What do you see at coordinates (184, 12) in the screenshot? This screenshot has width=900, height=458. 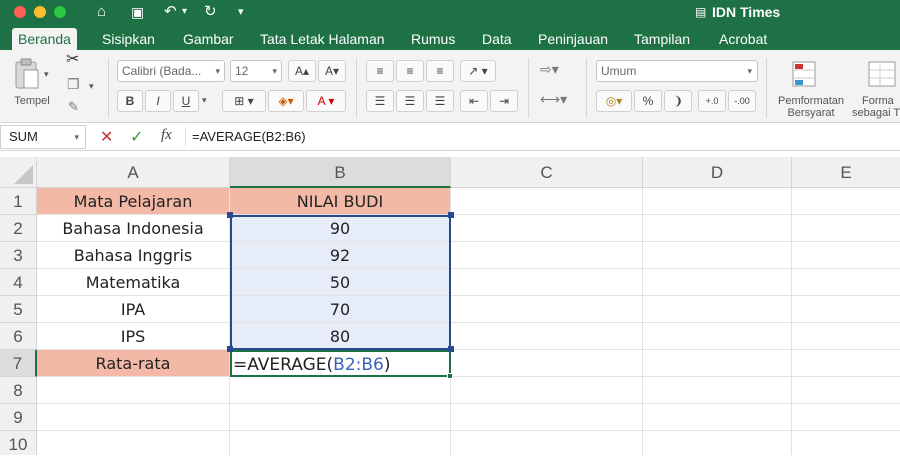 I see `undo-dropdown-icon: ▾` at bounding box center [184, 12].